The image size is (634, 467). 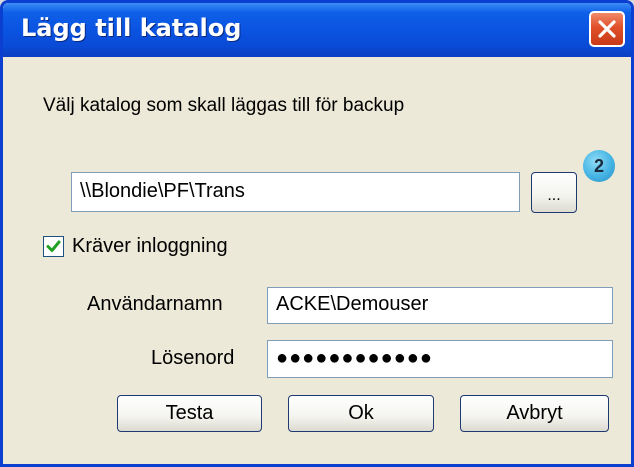 I want to click on ok-button: Ok, so click(x=361, y=413).